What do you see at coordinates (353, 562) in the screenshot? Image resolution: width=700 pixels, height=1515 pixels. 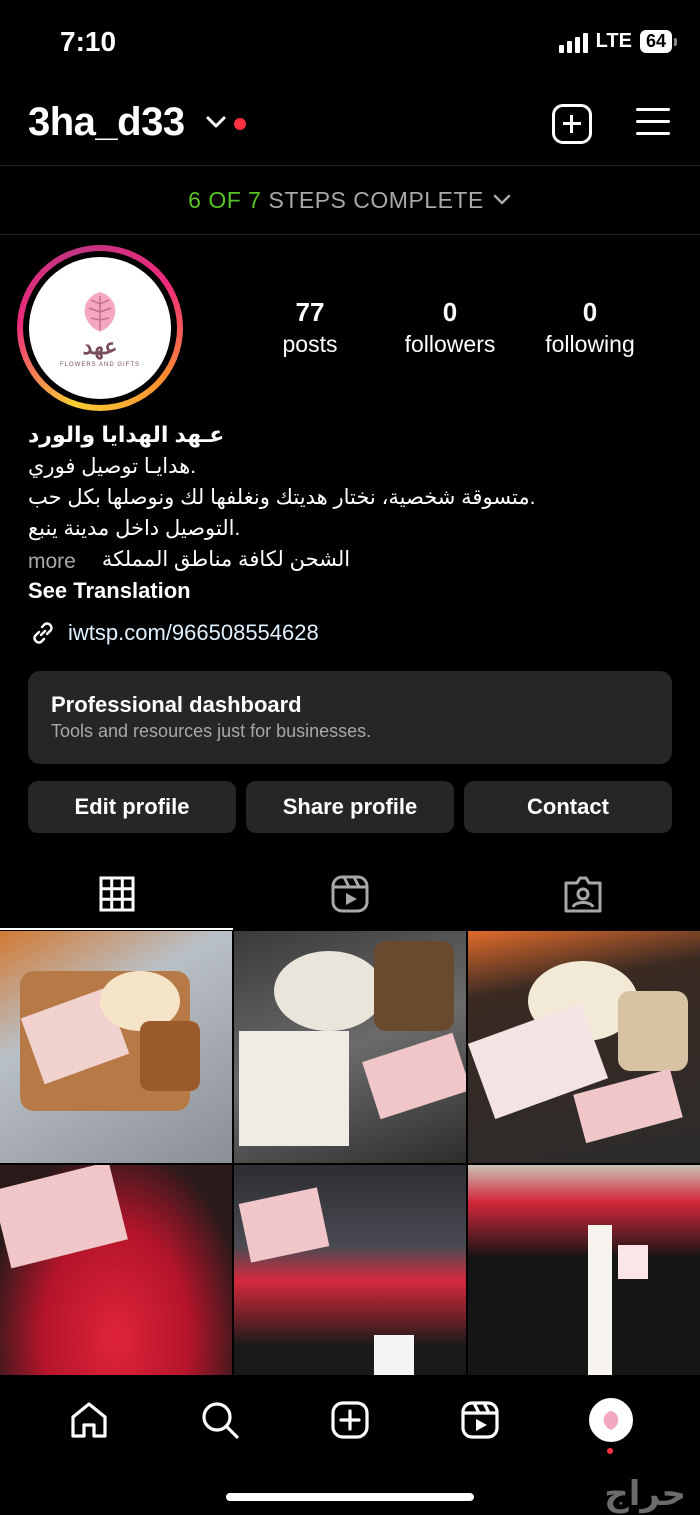 I see `bio-more-row: more الشحن لكافة مناطق المملكة` at bounding box center [353, 562].